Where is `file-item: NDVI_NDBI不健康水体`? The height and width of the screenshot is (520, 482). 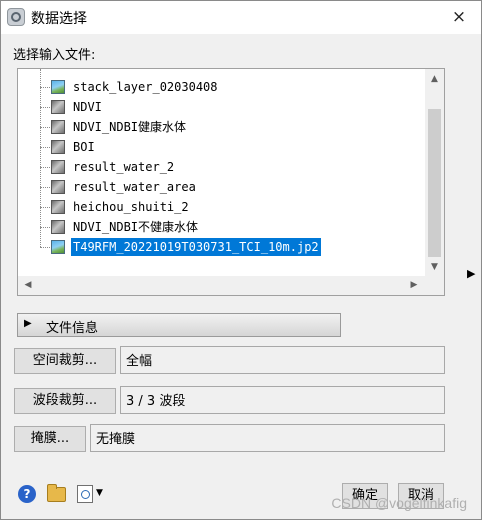
file-item: NDVI_NDBI不健康水体 is located at coordinates (222, 227).